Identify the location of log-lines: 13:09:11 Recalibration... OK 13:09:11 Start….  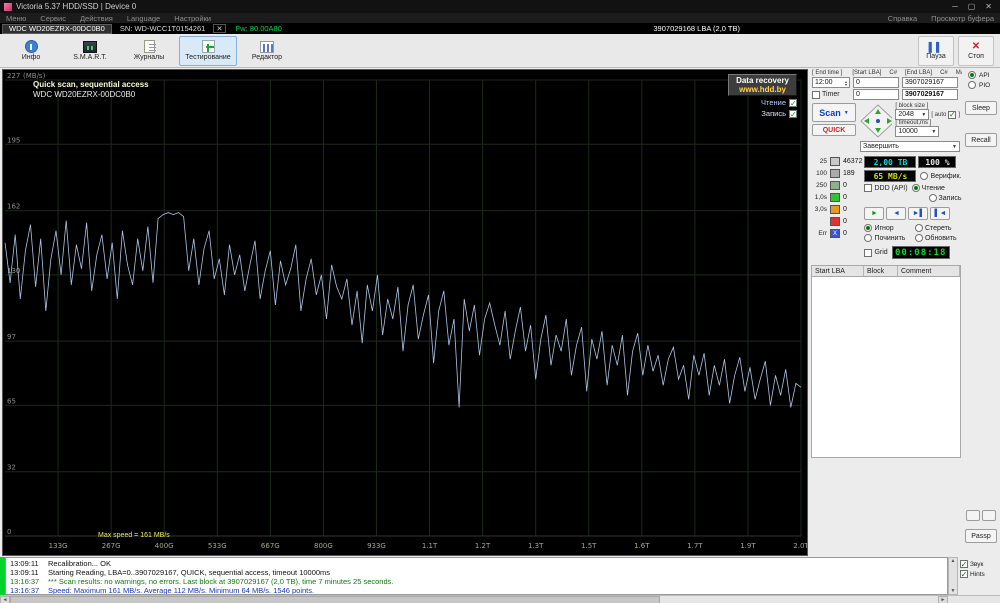
(476, 576).